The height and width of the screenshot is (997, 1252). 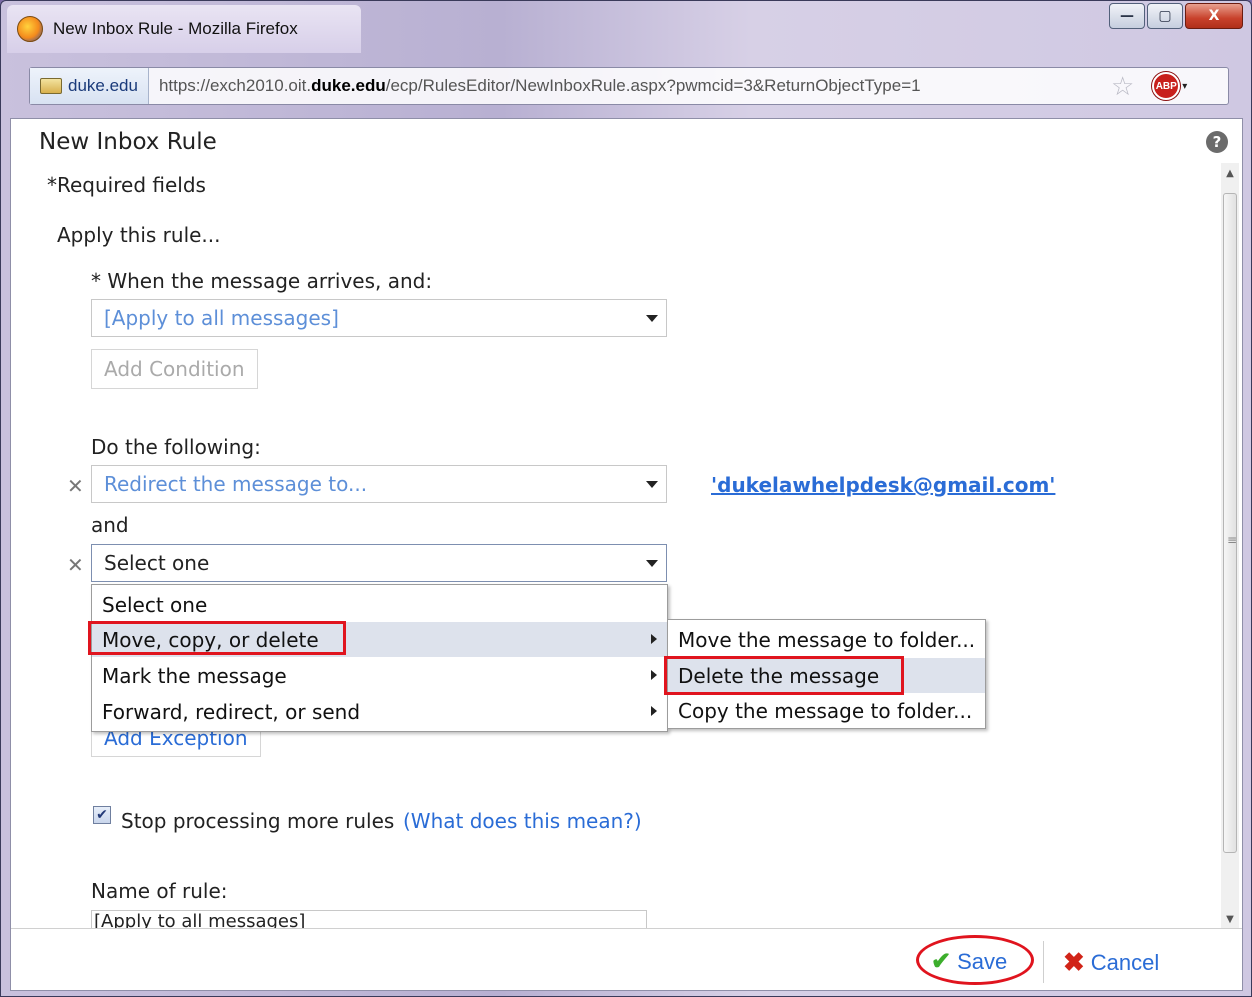 What do you see at coordinates (1230, 523) in the screenshot?
I see `scrollbar-thumb: ≡` at bounding box center [1230, 523].